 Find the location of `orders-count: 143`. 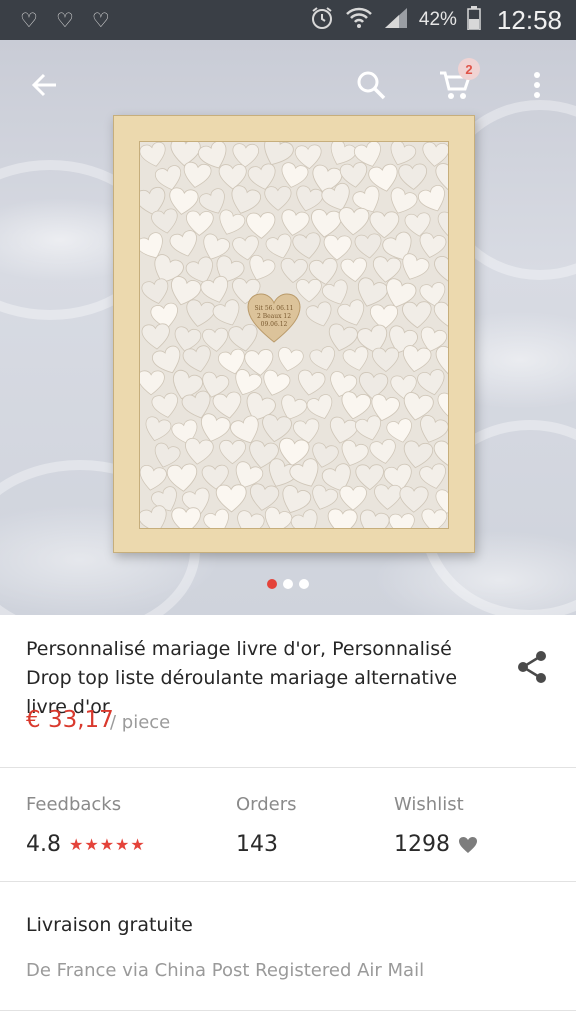

orders-count: 143 is located at coordinates (257, 844).